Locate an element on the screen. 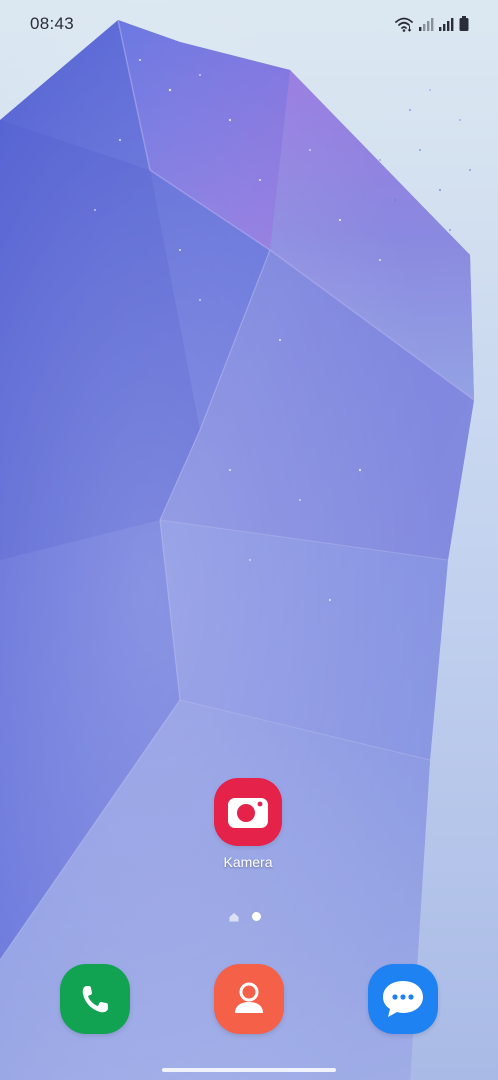  phone-app is located at coordinates (95, 999).